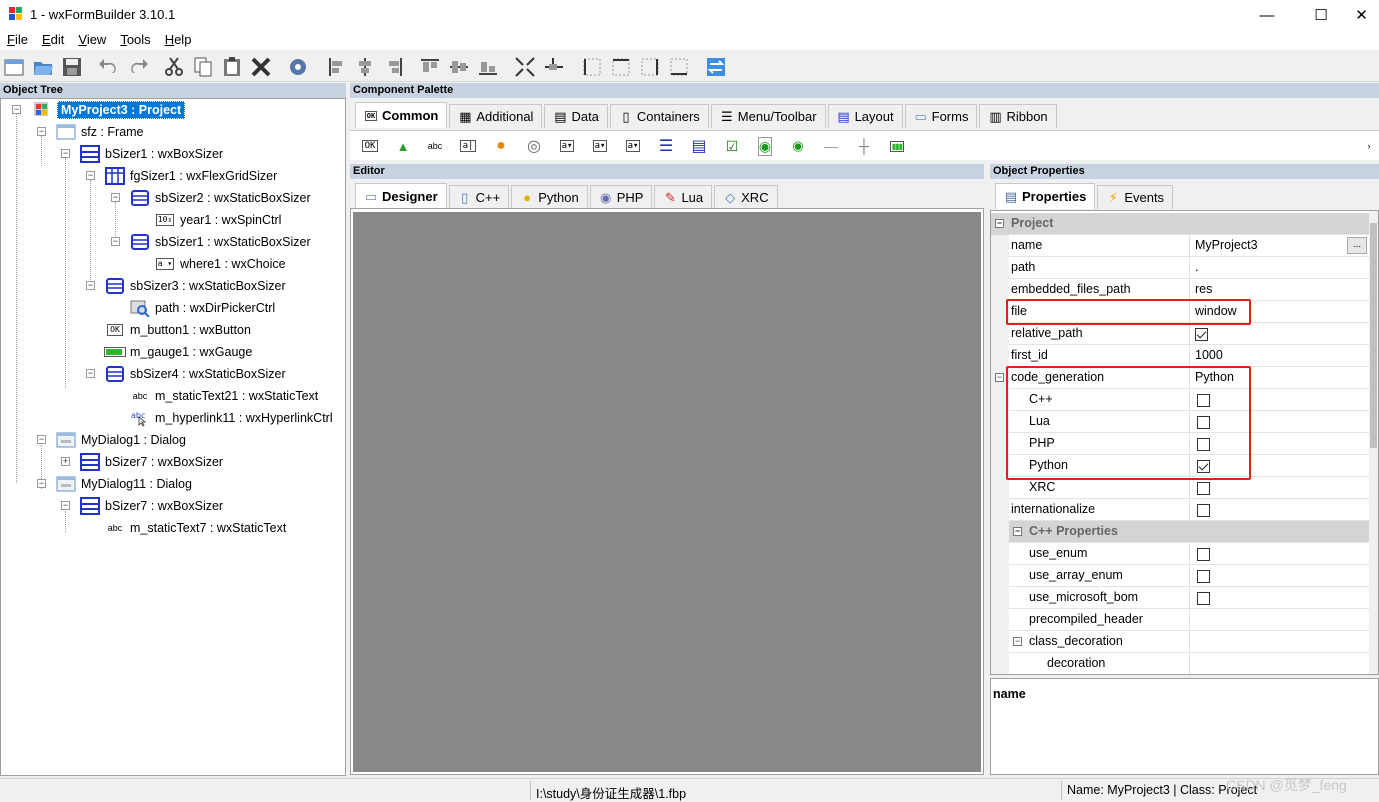 This screenshot has width=1379, height=802. What do you see at coordinates (567, 146) in the screenshot?
I see `palette-choice: a▾` at bounding box center [567, 146].